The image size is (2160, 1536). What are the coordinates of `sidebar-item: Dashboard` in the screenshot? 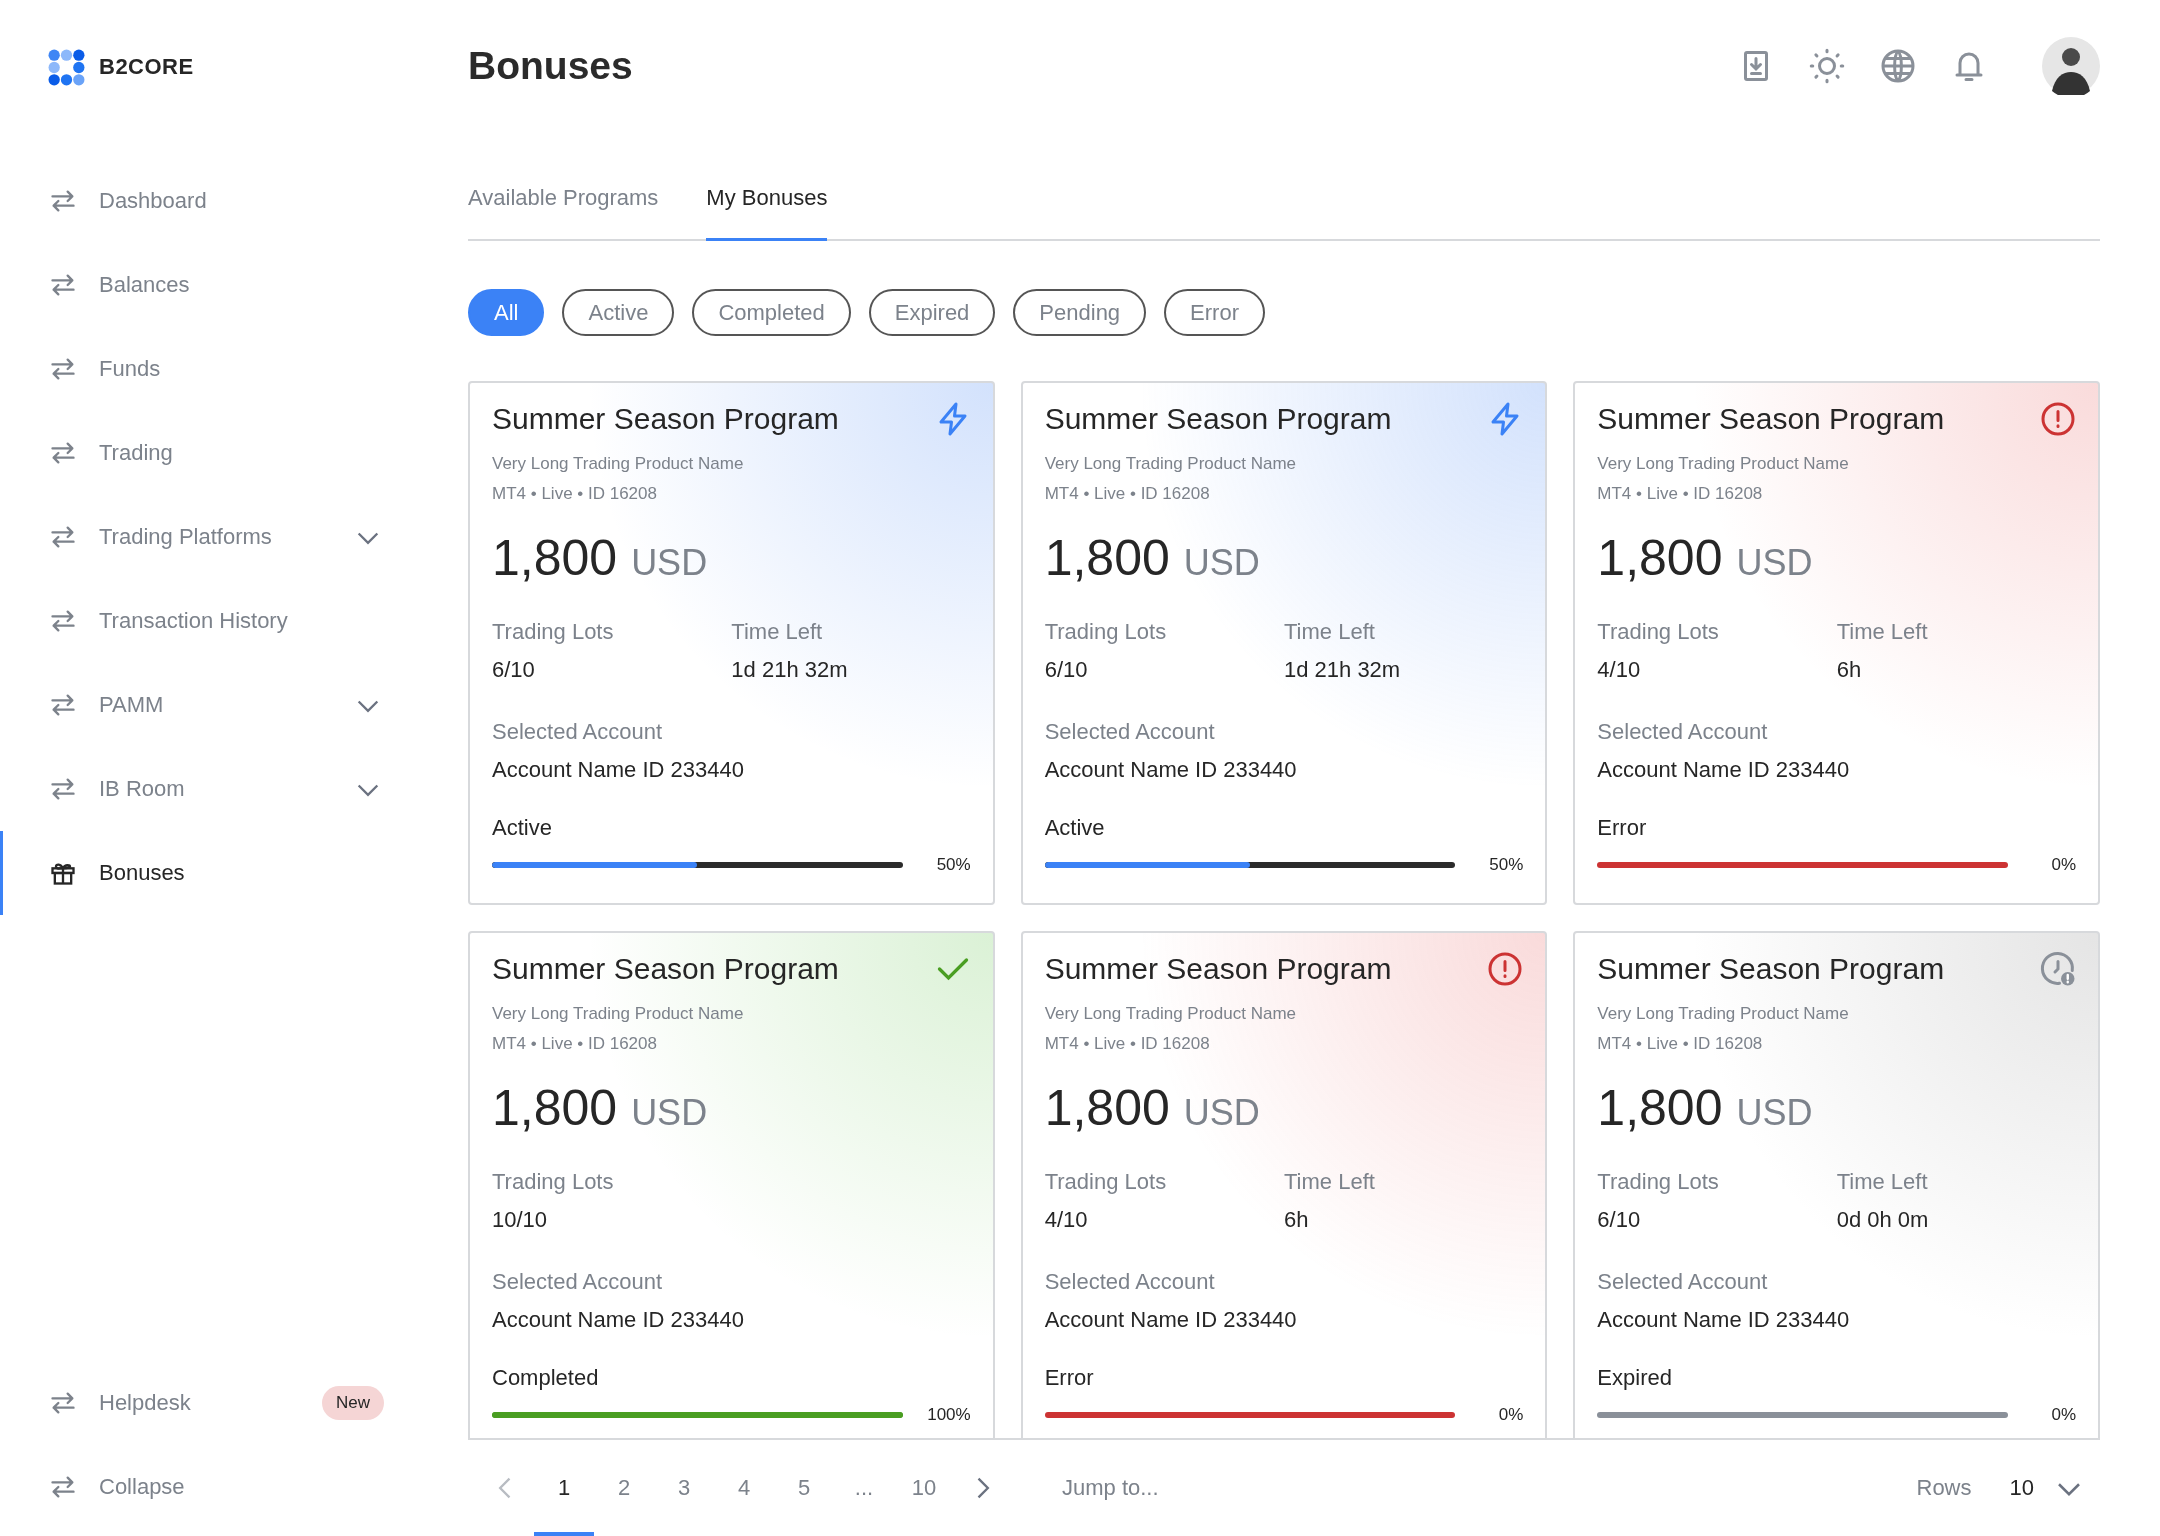 It's located at (215, 201).